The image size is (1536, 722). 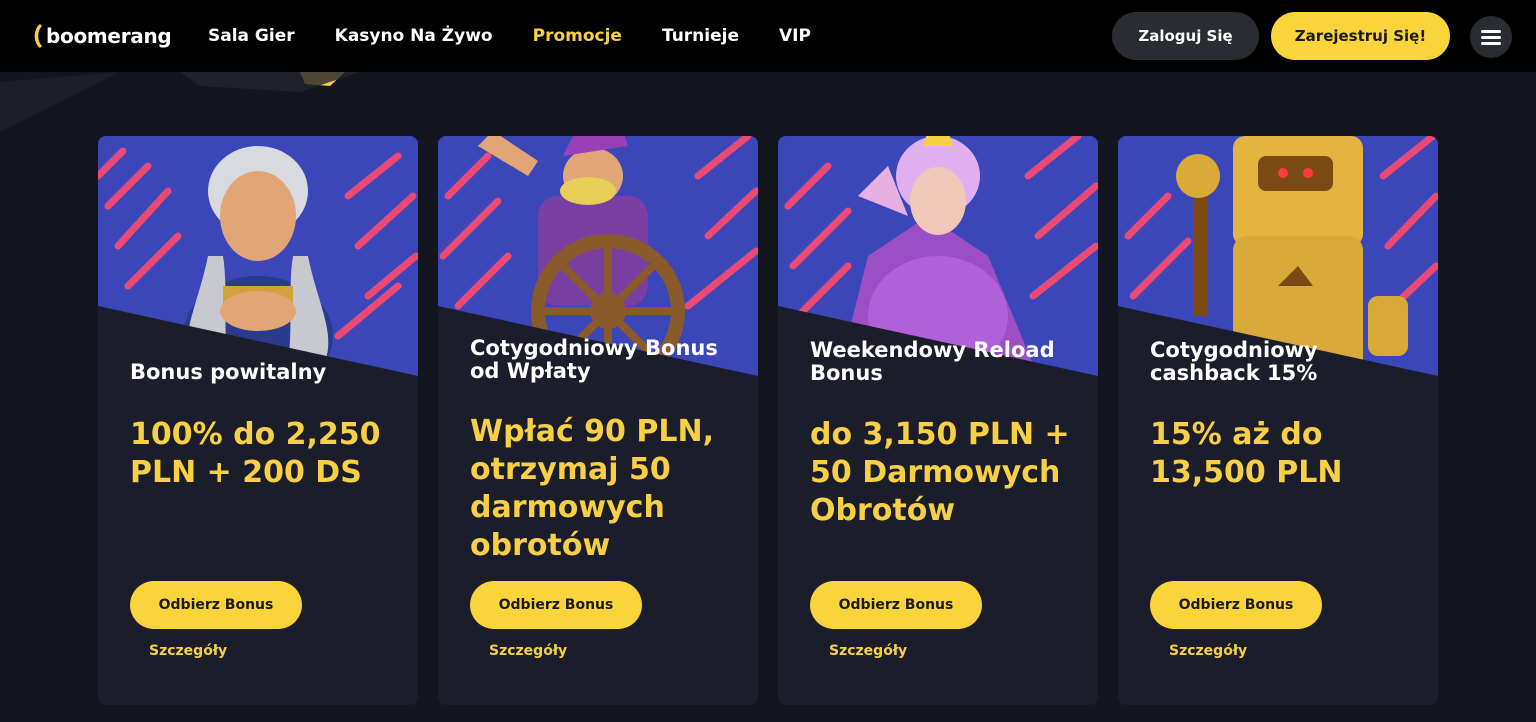 I want to click on menu-button, so click(x=1491, y=37).